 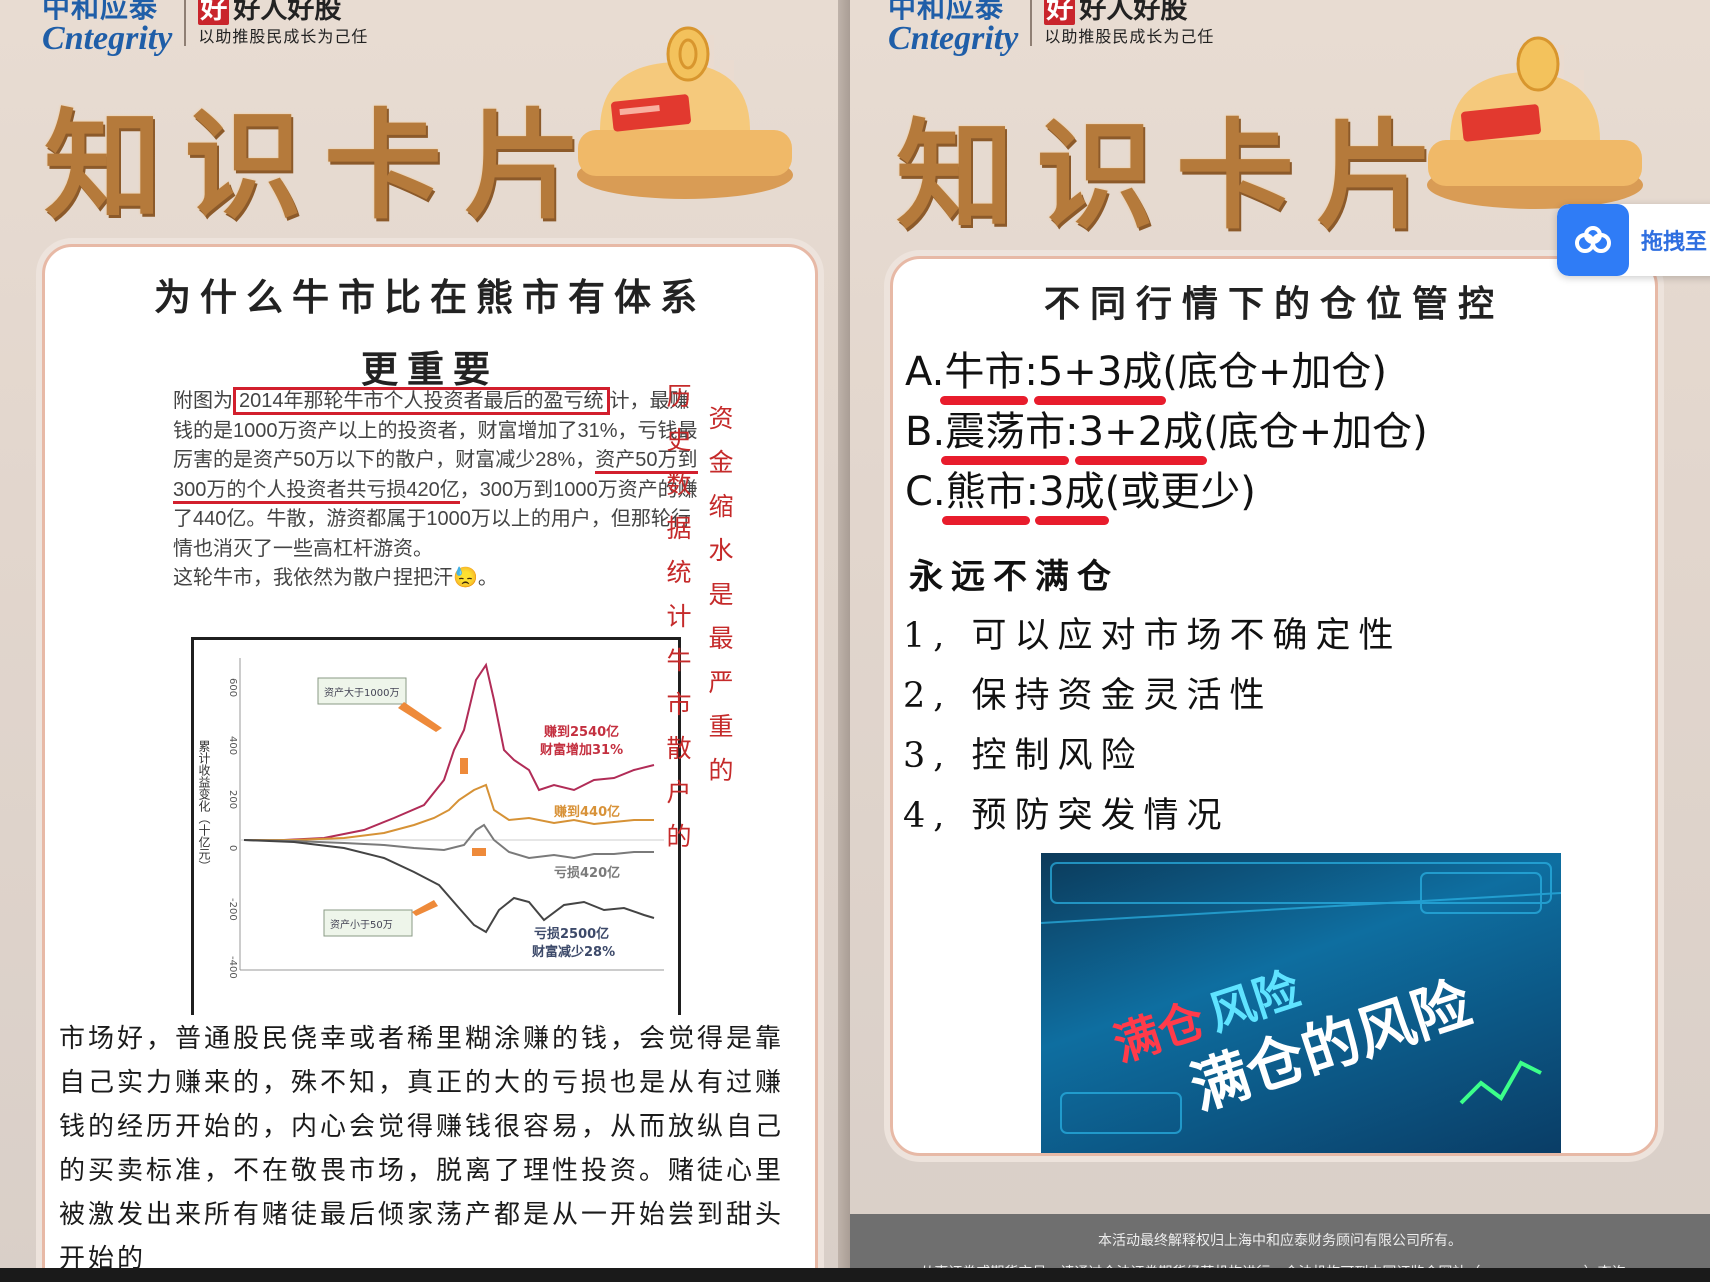 What do you see at coordinates (984, 372) in the screenshot?
I see `option-a-market: 牛市` at bounding box center [984, 372].